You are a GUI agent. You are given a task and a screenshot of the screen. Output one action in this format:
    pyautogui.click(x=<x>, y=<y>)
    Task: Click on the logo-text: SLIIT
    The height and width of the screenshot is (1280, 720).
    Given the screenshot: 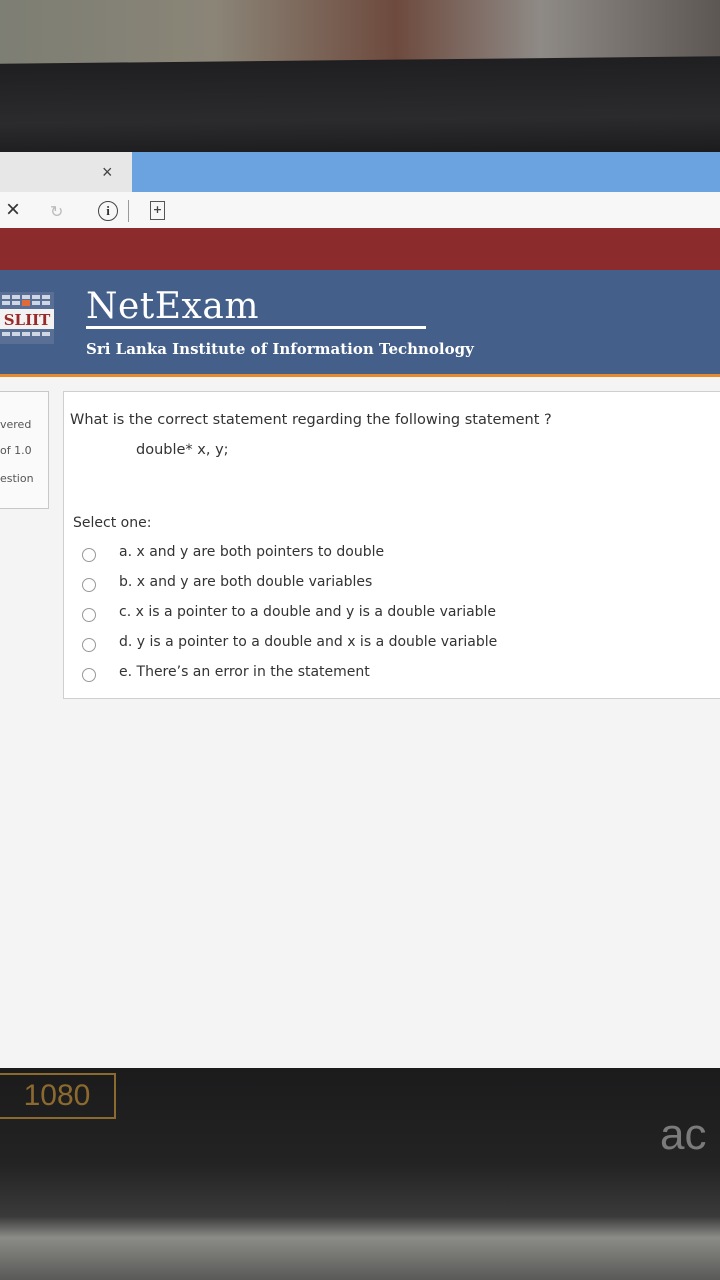 What is the action you would take?
    pyautogui.click(x=27, y=320)
    